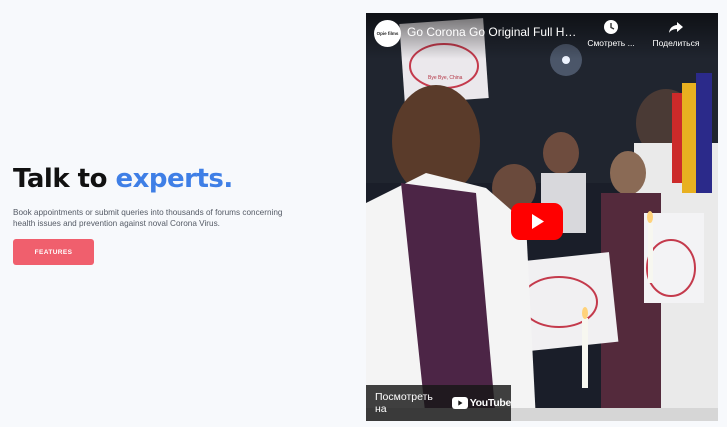  What do you see at coordinates (490, 403) in the screenshot?
I see `youtube-wordmark: YouTube` at bounding box center [490, 403].